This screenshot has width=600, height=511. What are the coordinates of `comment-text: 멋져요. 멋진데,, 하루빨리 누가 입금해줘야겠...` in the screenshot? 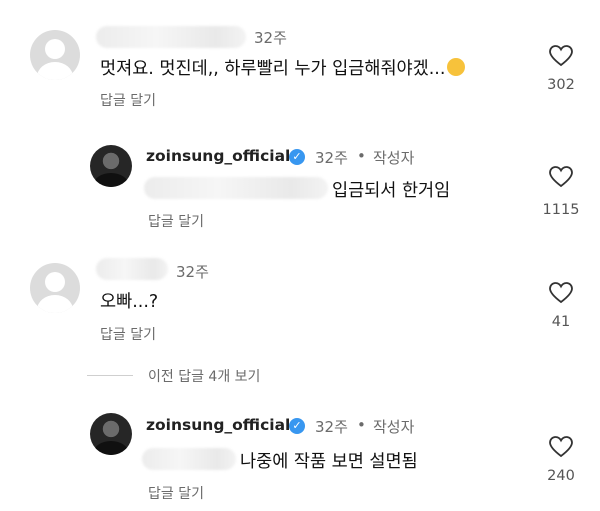 It's located at (283, 67).